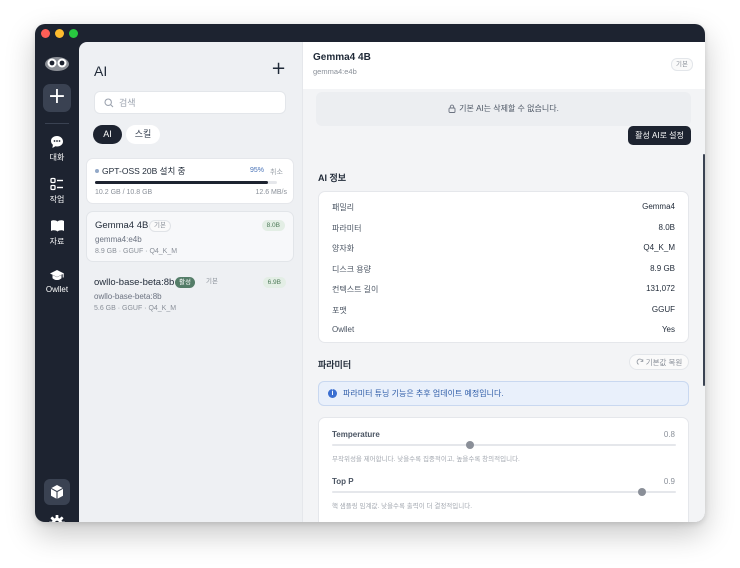 This screenshot has height=568, width=740. Describe the element at coordinates (57, 226) in the screenshot. I see `book-icon` at that location.